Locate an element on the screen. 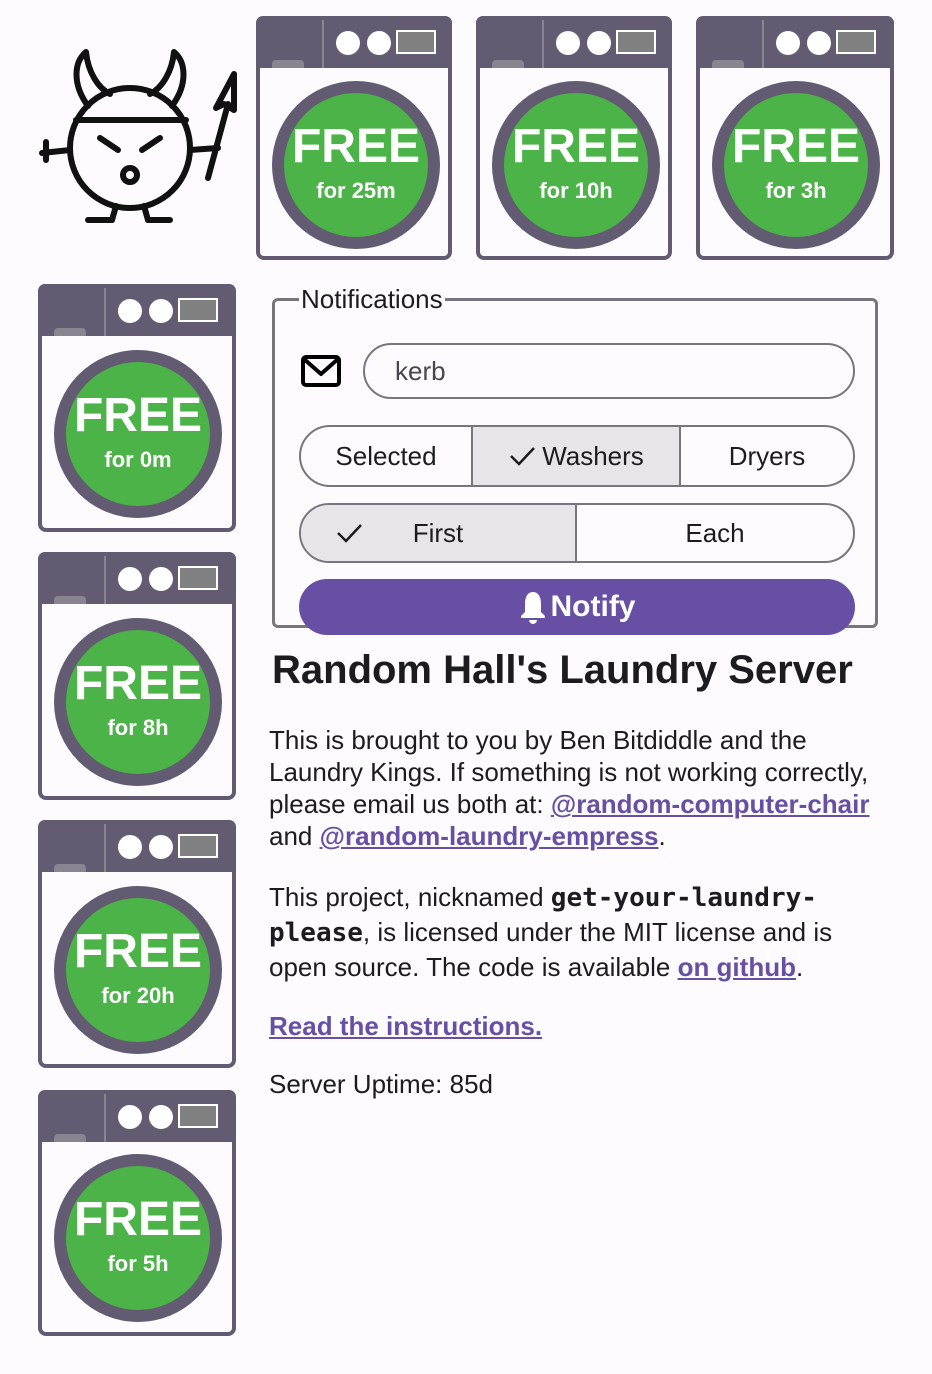 This screenshot has width=932, height=1374. machine-card: FREE for 0m is located at coordinates (137, 408).